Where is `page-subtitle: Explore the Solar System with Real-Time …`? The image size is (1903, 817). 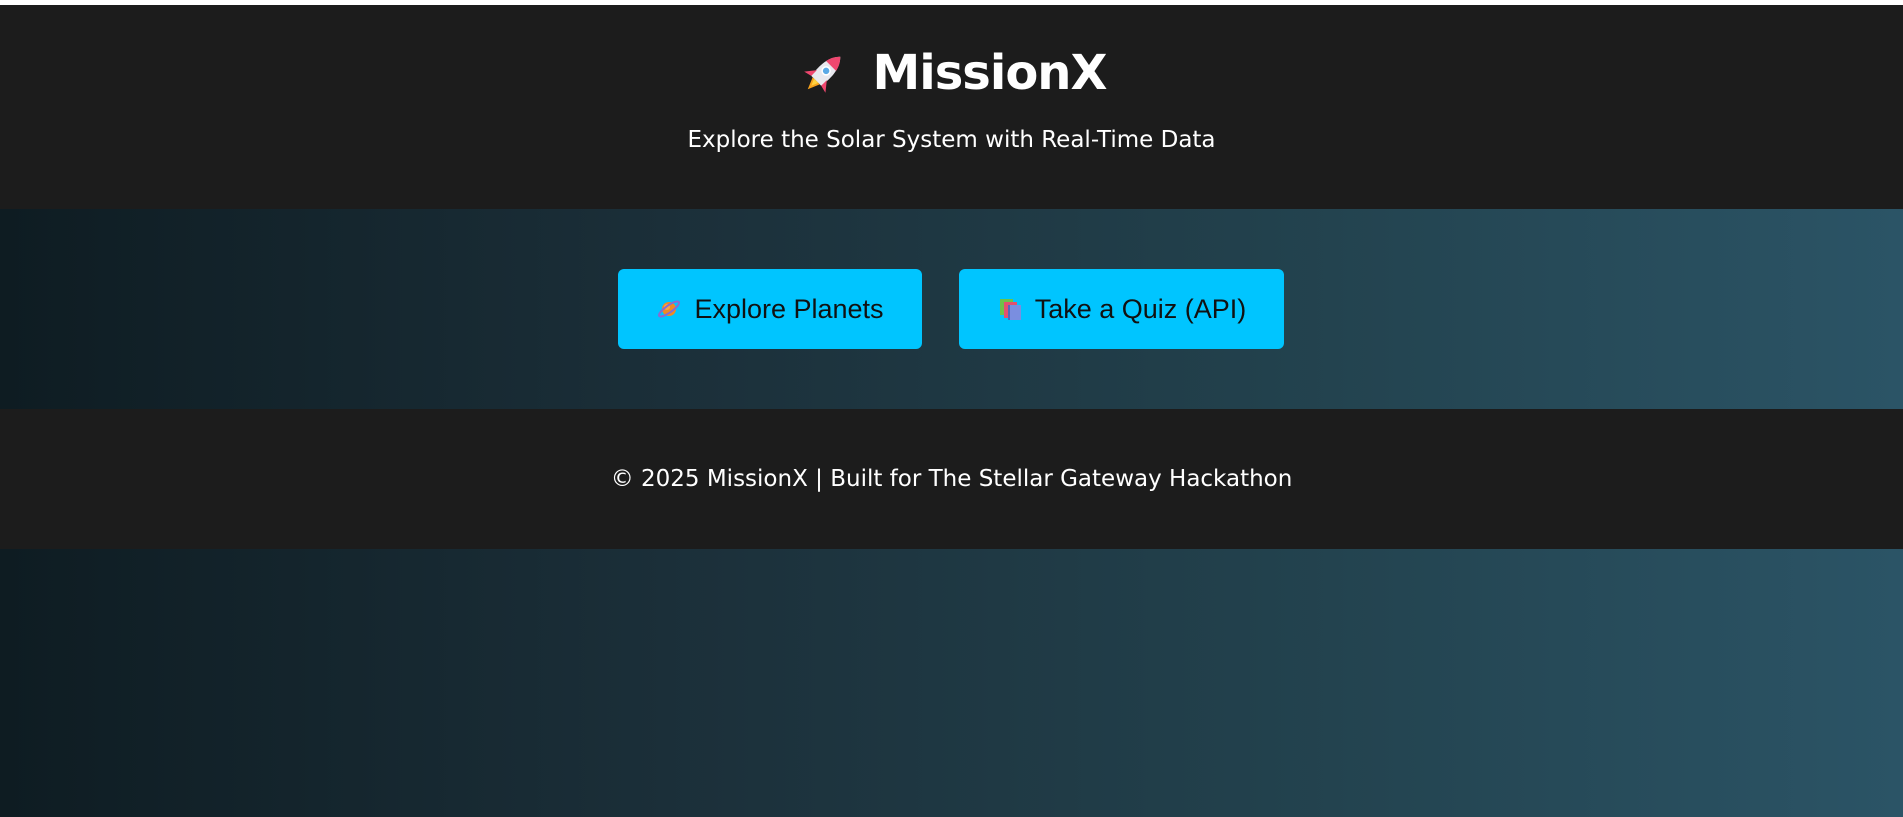 page-subtitle: Explore the Solar System with Real-Time … is located at coordinates (951, 140).